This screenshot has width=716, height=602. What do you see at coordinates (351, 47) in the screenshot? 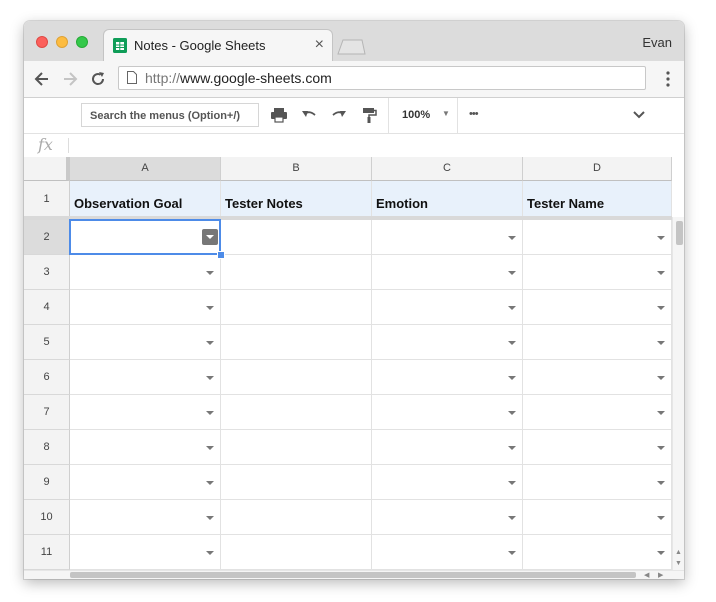
I see `new-tab-button` at bounding box center [351, 47].